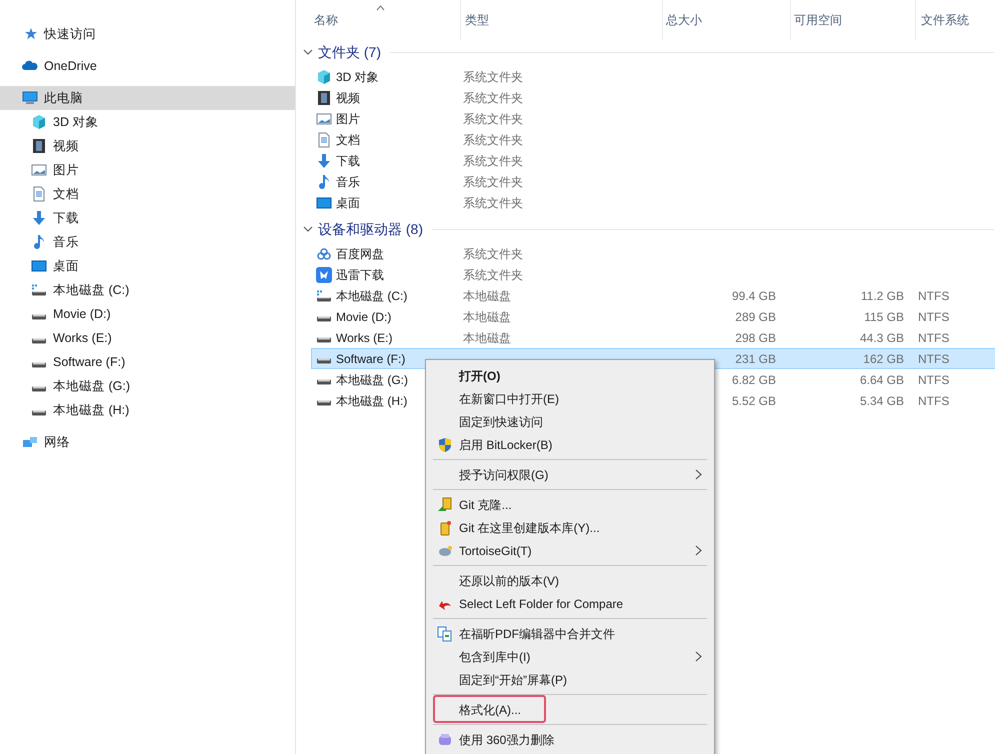 The width and height of the screenshot is (995, 754). What do you see at coordinates (360, 254) in the screenshot?
I see `name-cell-text: 百度网盘` at bounding box center [360, 254].